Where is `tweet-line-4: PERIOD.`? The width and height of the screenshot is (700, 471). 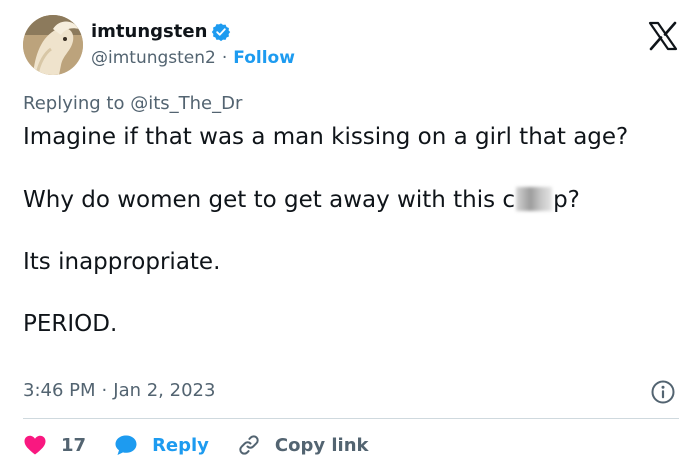 tweet-line-4: PERIOD. is located at coordinates (70, 324).